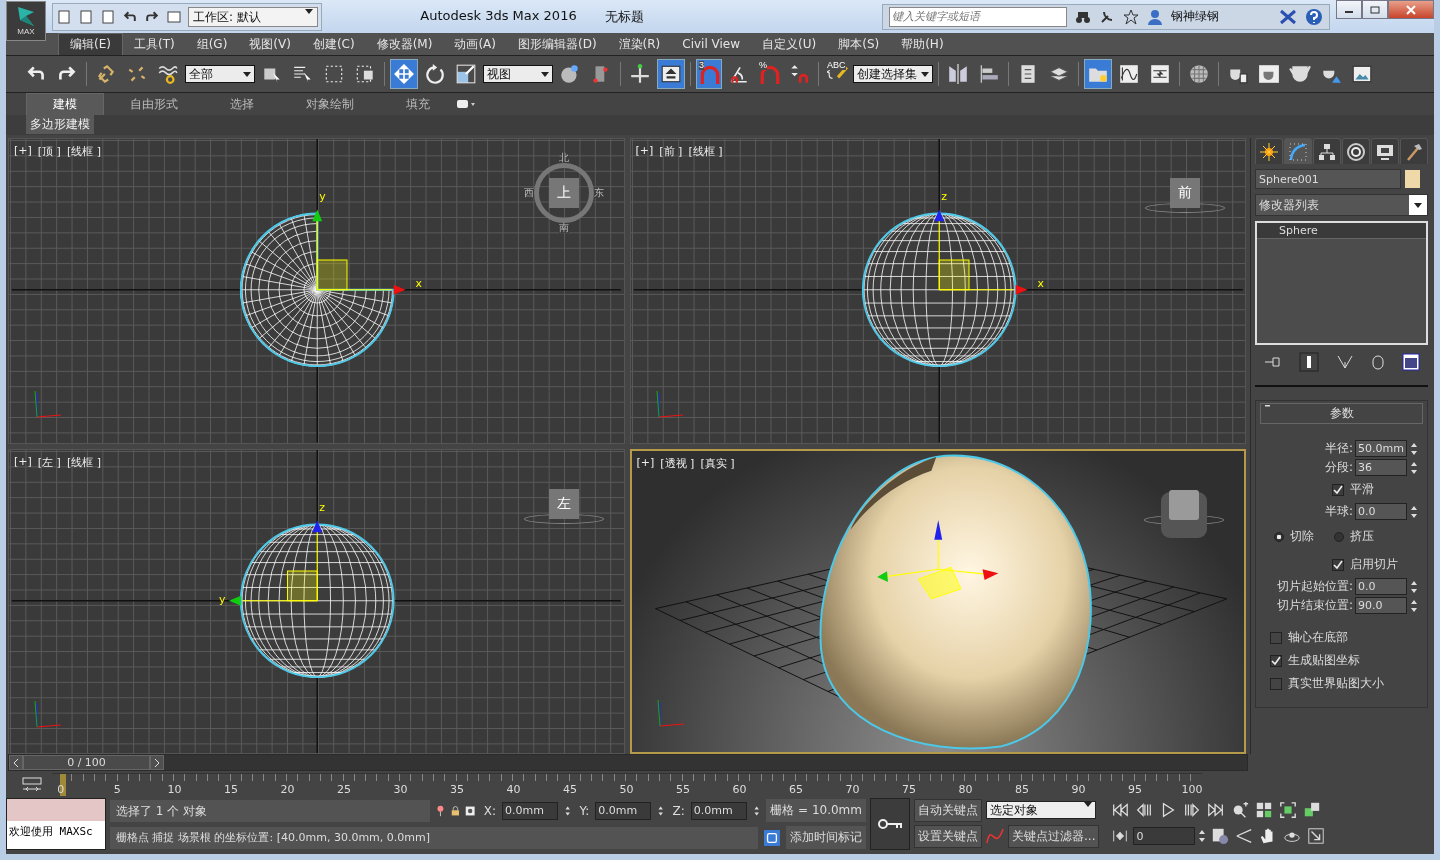 The width and height of the screenshot is (1440, 860). Describe the element at coordinates (1294, 536) in the screenshot. I see `radio-option: 切除` at that location.